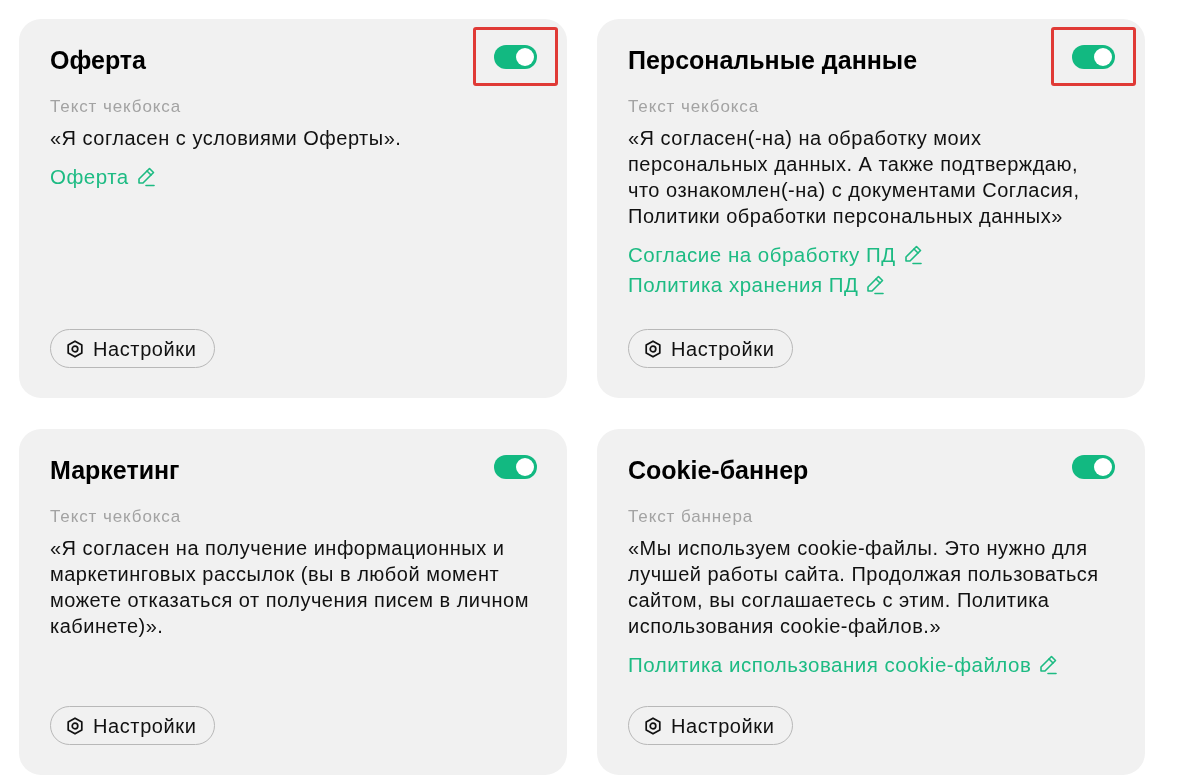  Describe the element at coordinates (864, 587) in the screenshot. I see `consent-text: «Мы используем cookie-файлы. Это нужно для лучшей работы сайта. Продолжая пользоваться сайтом, вы соглашаетесь с этим. Политика использования cookie-файлов.»` at that location.